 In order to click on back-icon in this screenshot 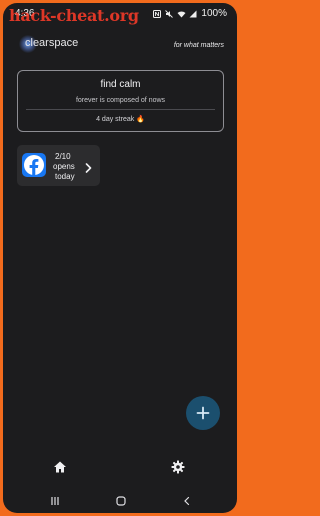, I will do `click(187, 502)`.